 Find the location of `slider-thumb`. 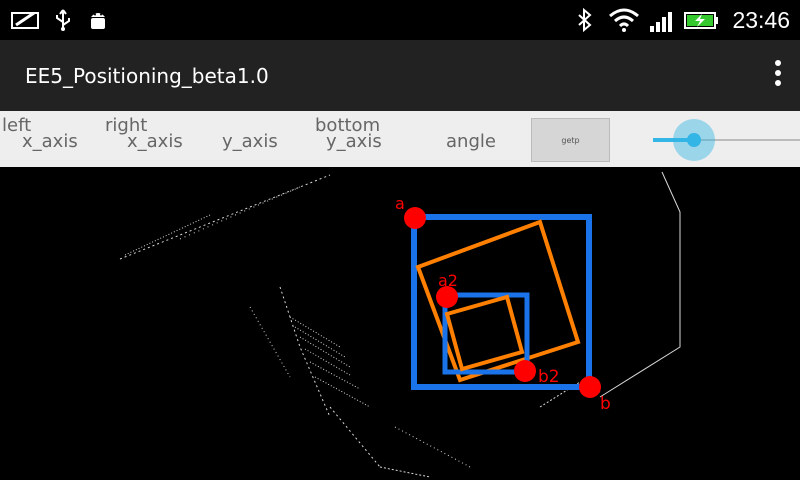

slider-thumb is located at coordinates (694, 140).